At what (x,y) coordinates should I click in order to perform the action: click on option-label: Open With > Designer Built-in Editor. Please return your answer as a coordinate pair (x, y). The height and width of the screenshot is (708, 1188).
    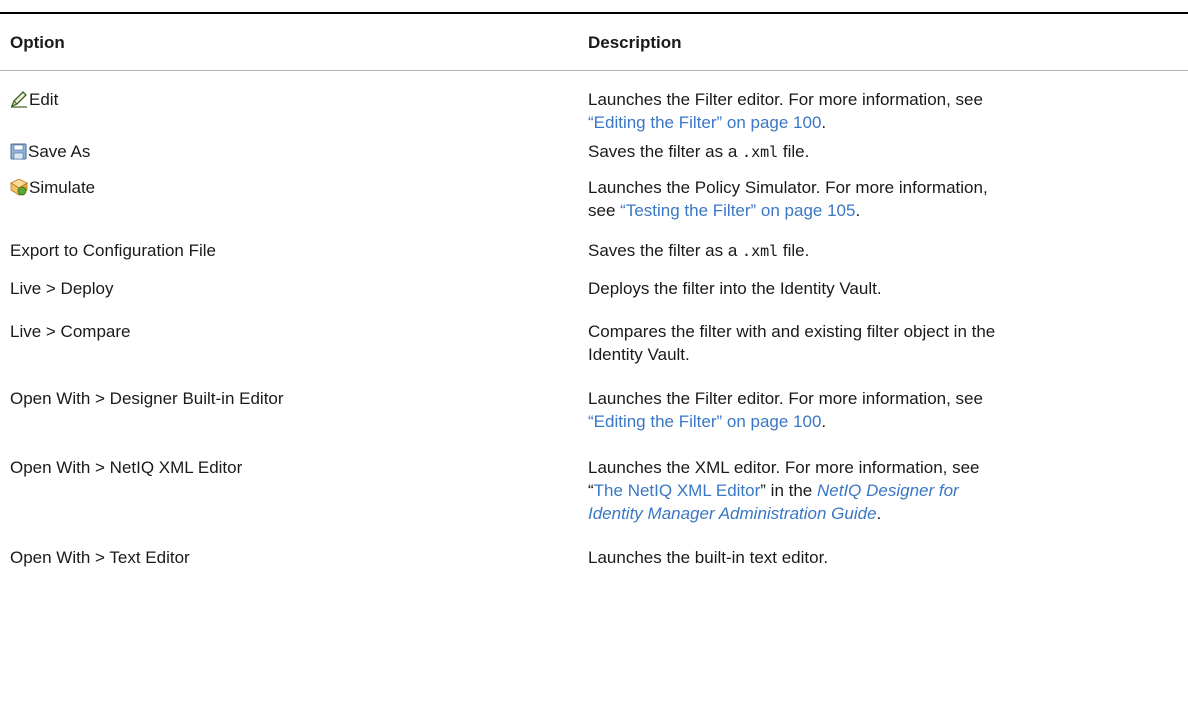
    Looking at the image, I should click on (147, 398).